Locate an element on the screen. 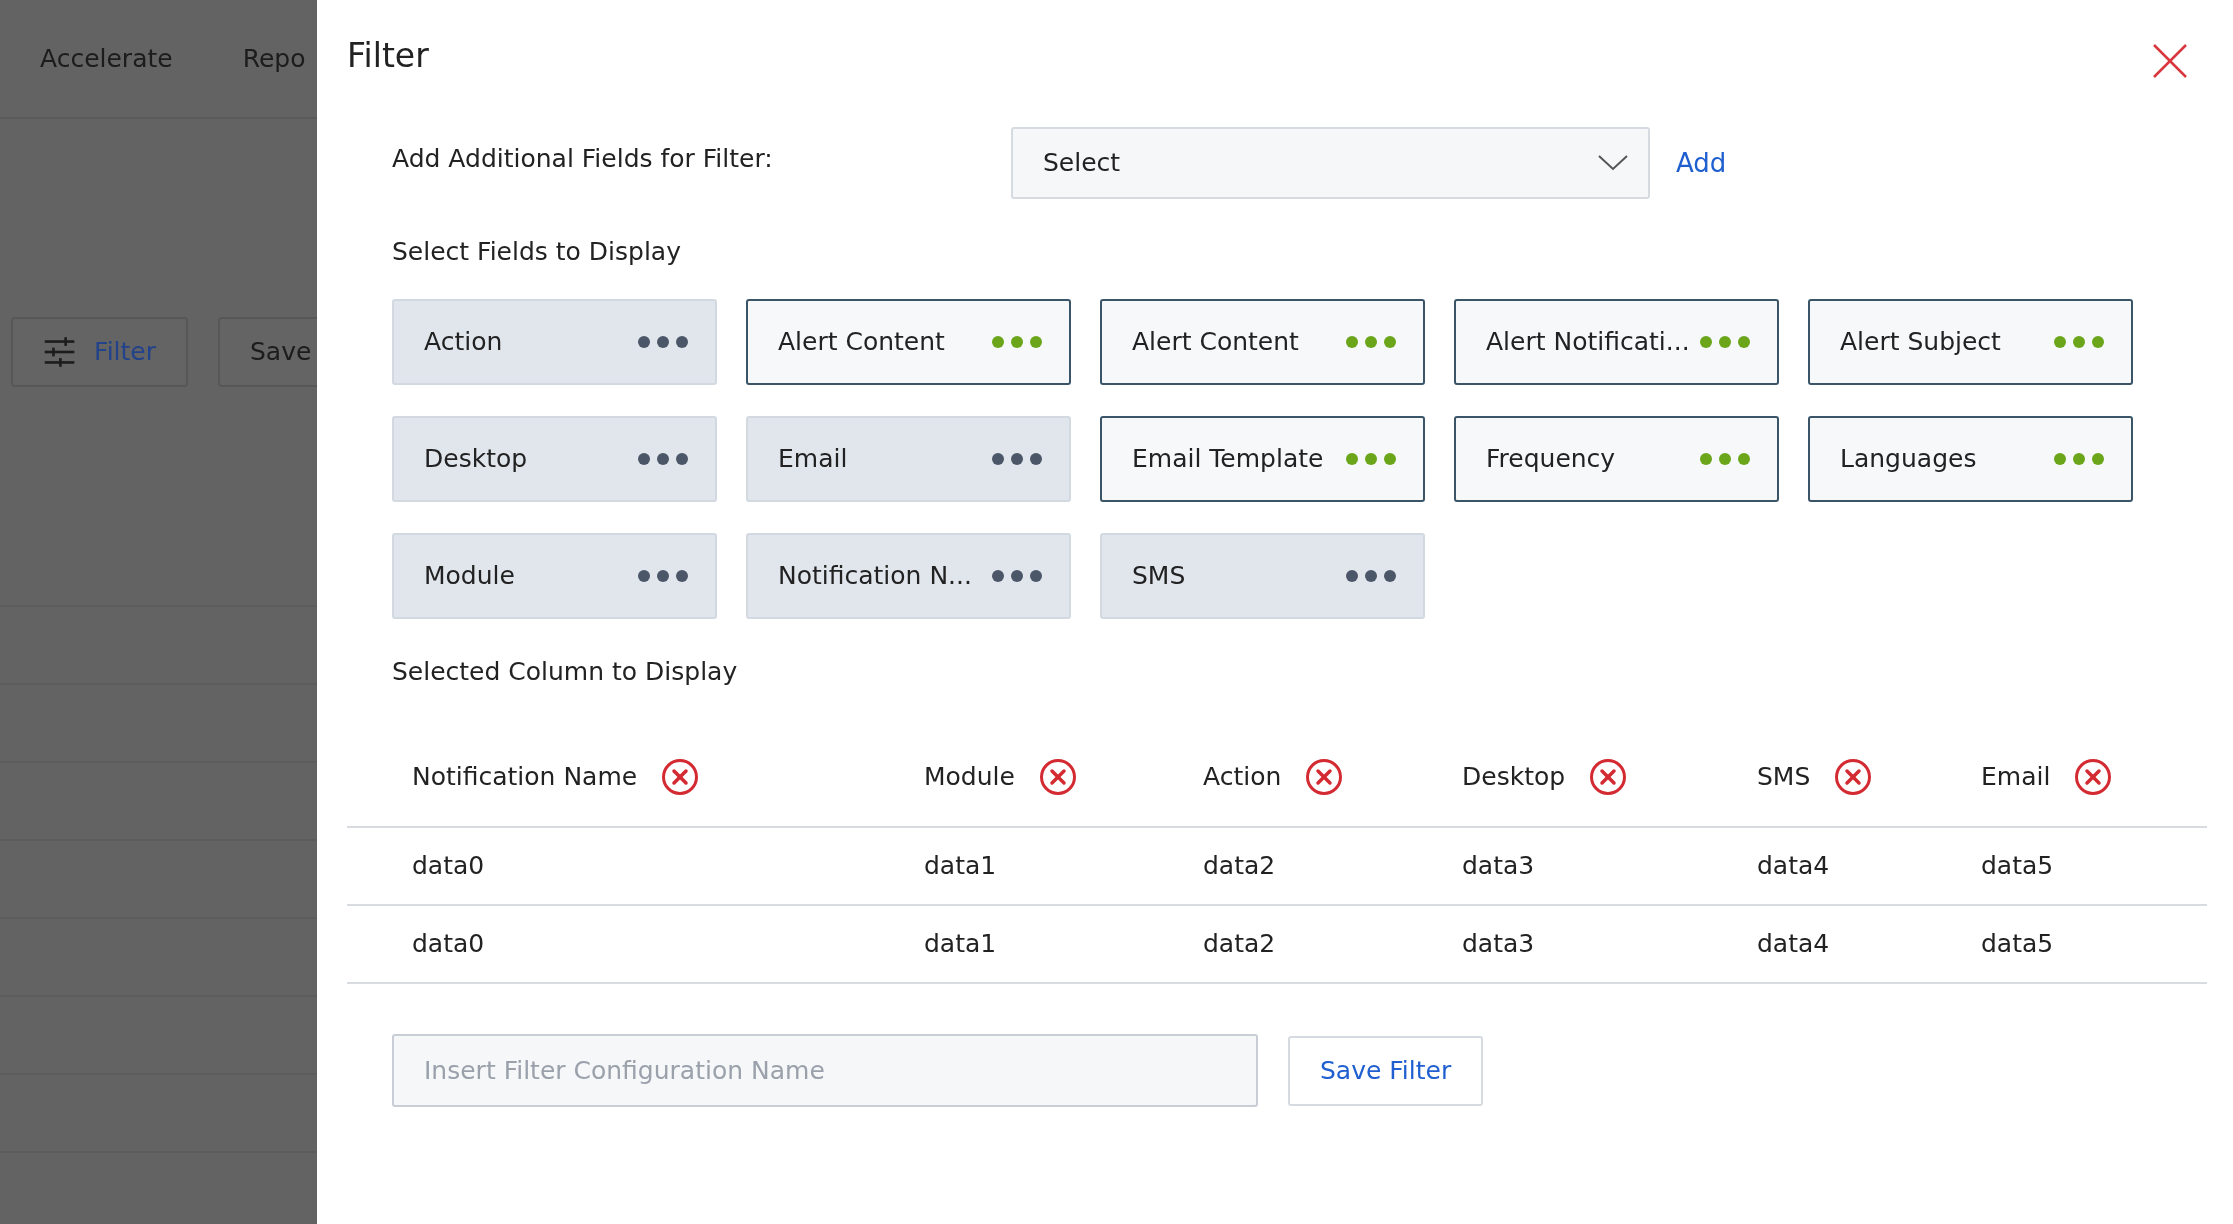 The image size is (2233, 1224). column-header: Desktop is located at coordinates (1514, 777).